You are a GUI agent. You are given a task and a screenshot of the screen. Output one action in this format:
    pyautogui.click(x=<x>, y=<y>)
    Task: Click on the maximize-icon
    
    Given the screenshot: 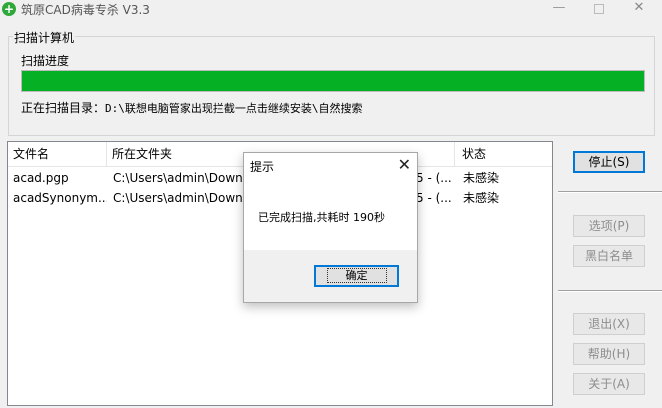 What is the action you would take?
    pyautogui.click(x=599, y=9)
    